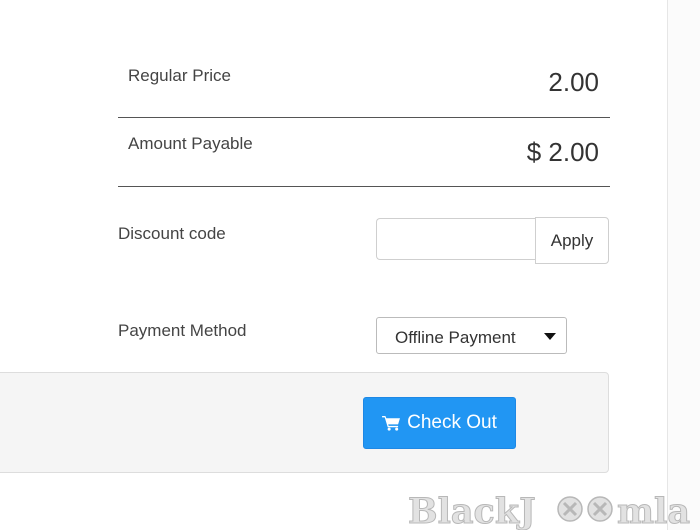  I want to click on blackjoomla-watermark: BlackJ mla, so click(551, 510).